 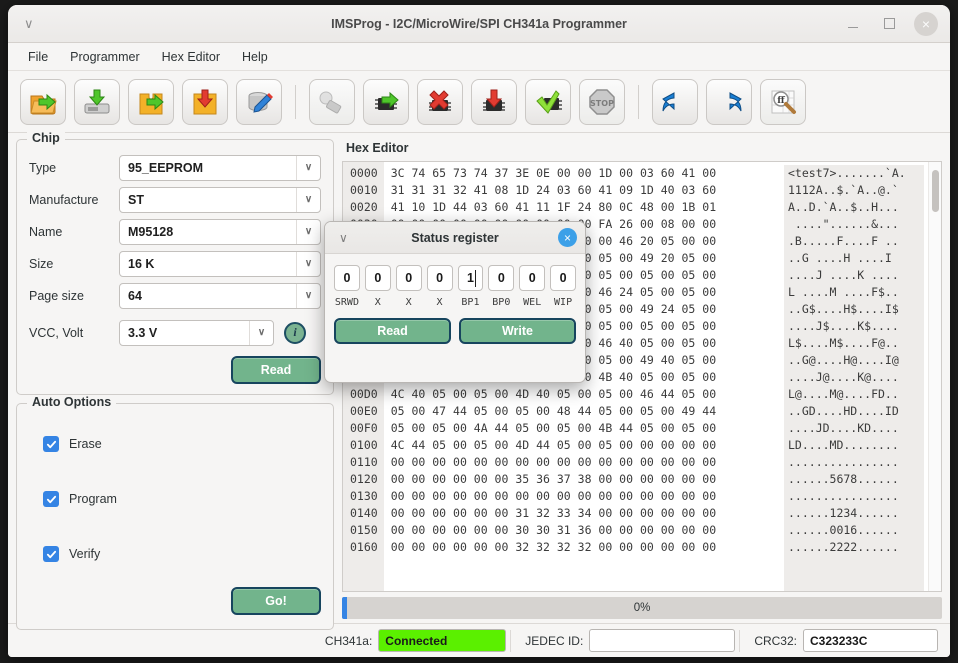 What do you see at coordinates (205, 101) in the screenshot?
I see `toolbar-save-buffer-button` at bounding box center [205, 101].